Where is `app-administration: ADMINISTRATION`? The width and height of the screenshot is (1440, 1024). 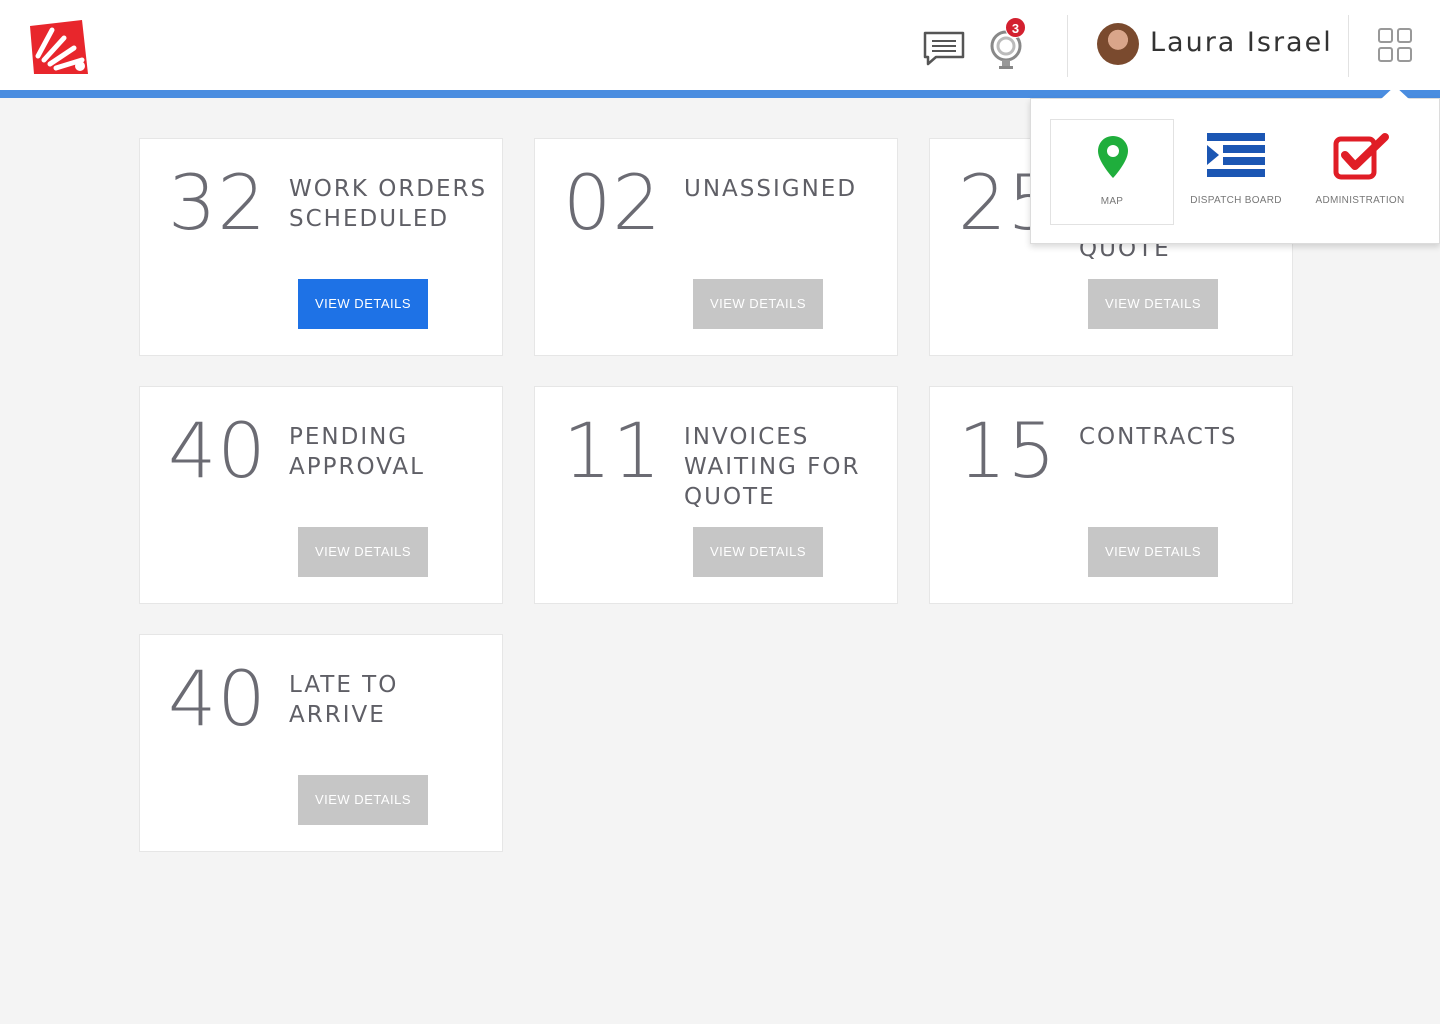 app-administration: ADMINISTRATION is located at coordinates (1360, 172).